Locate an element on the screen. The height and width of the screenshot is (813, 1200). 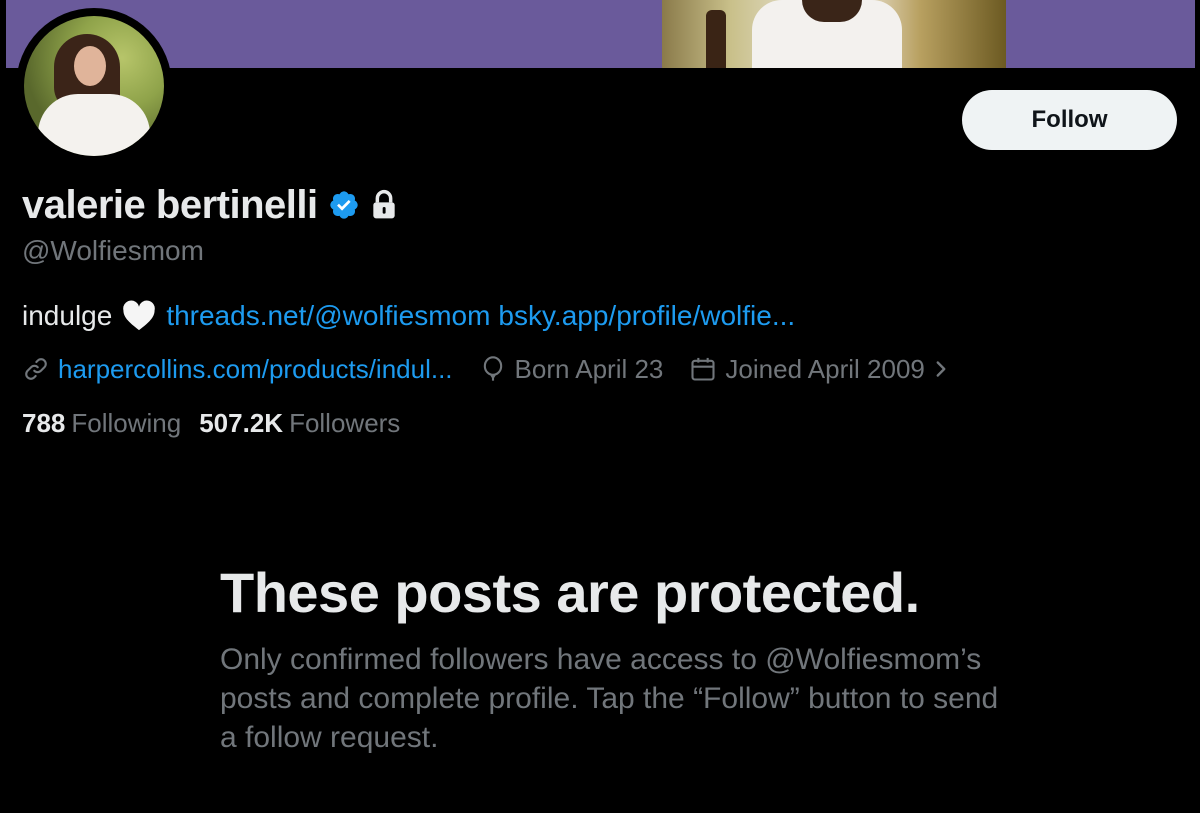
chevron-right-icon is located at coordinates (941, 369).